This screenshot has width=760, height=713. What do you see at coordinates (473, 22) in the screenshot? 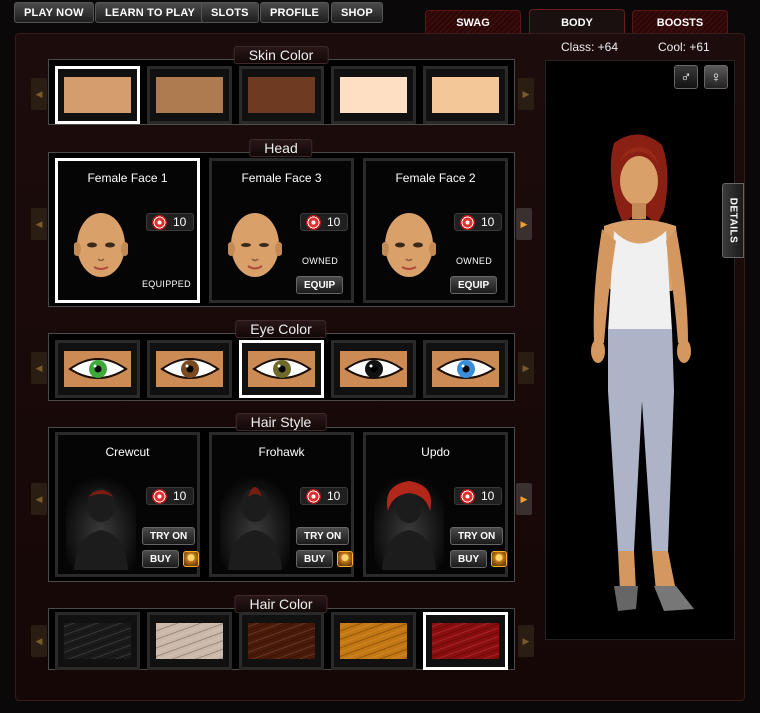
I see `tab-swag: SWAG` at bounding box center [473, 22].